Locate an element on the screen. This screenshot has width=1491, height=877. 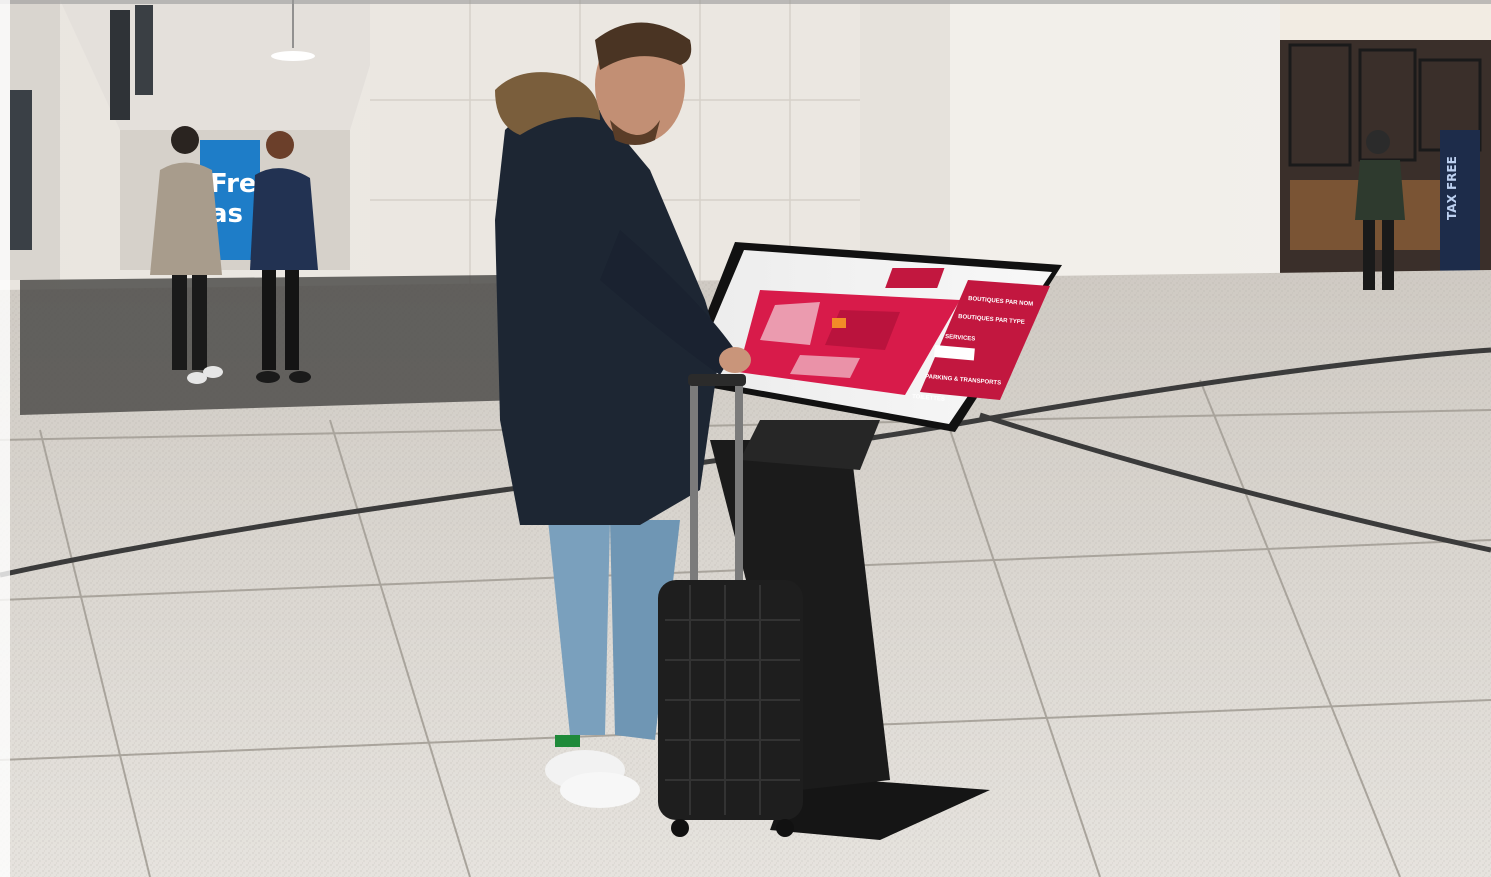
store-sign: TAX FREE is located at coordinates (1452, 188).